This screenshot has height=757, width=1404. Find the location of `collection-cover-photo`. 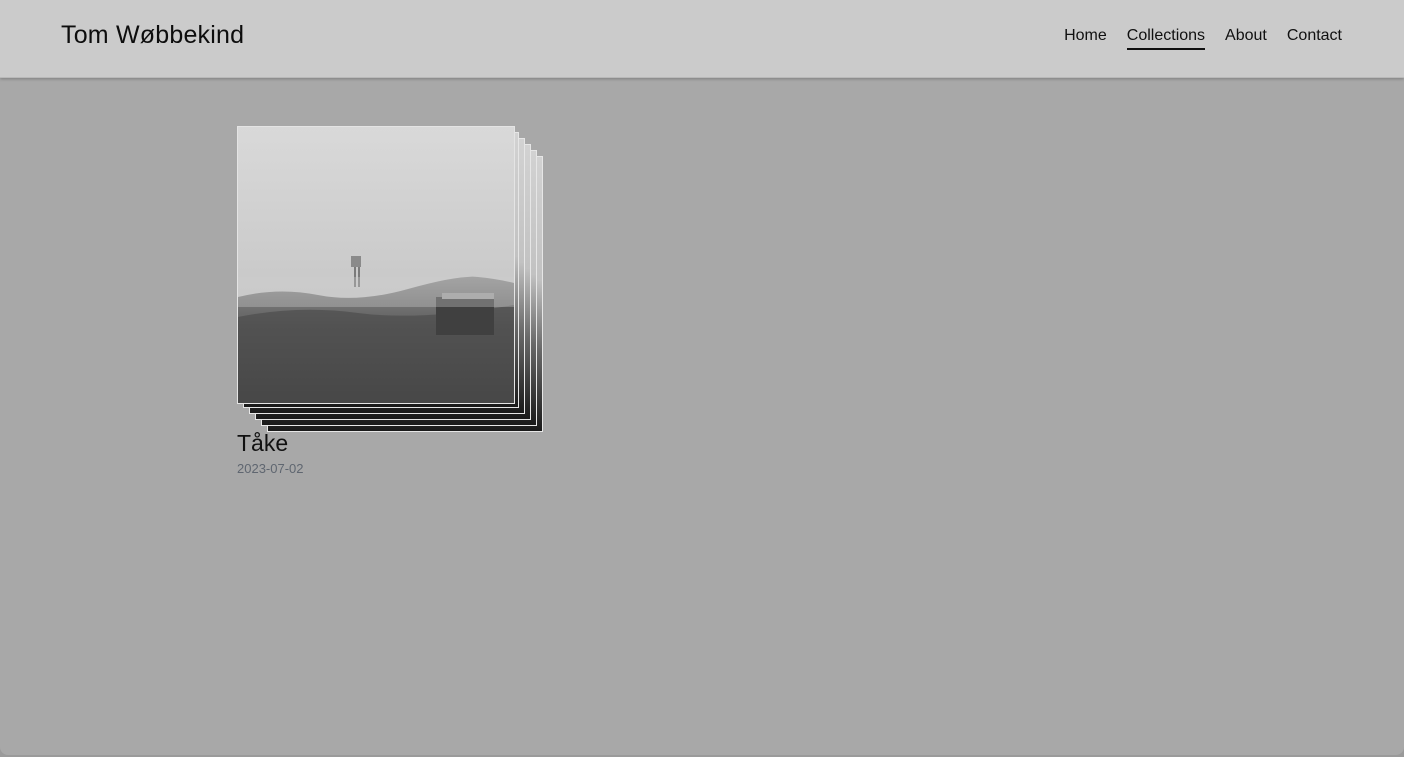

collection-cover-photo is located at coordinates (376, 265).